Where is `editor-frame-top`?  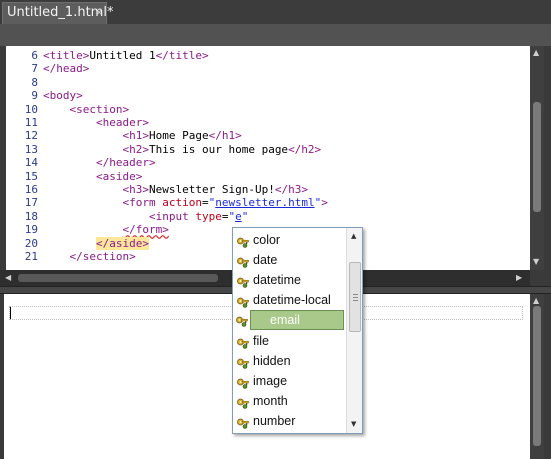 editor-frame-top is located at coordinates (275, 35).